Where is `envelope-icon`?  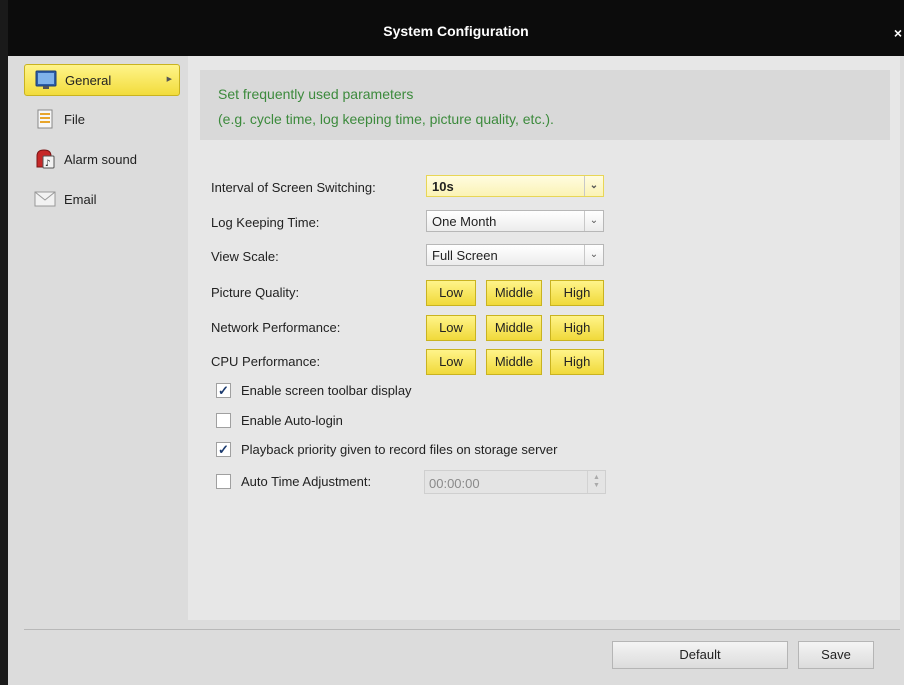 envelope-icon is located at coordinates (45, 199).